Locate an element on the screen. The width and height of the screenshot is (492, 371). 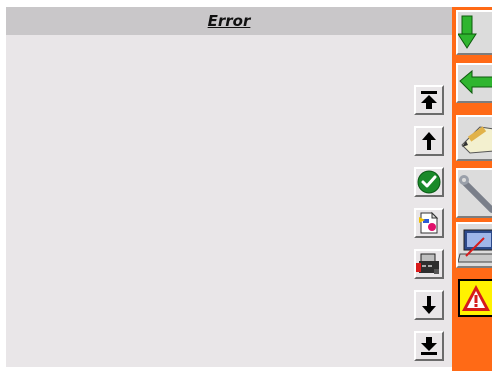
arrow-to-top-icon is located at coordinates (429, 100).